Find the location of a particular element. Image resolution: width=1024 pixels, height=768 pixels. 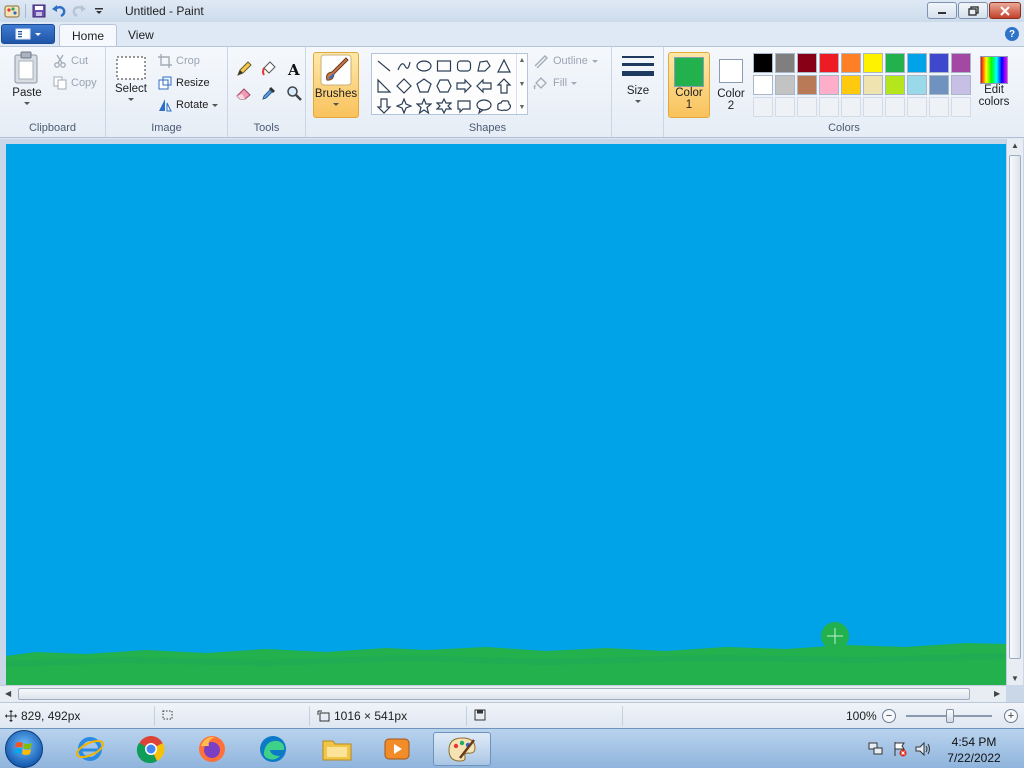

shapes-scroll-up-icon: ▲ is located at coordinates (522, 60).